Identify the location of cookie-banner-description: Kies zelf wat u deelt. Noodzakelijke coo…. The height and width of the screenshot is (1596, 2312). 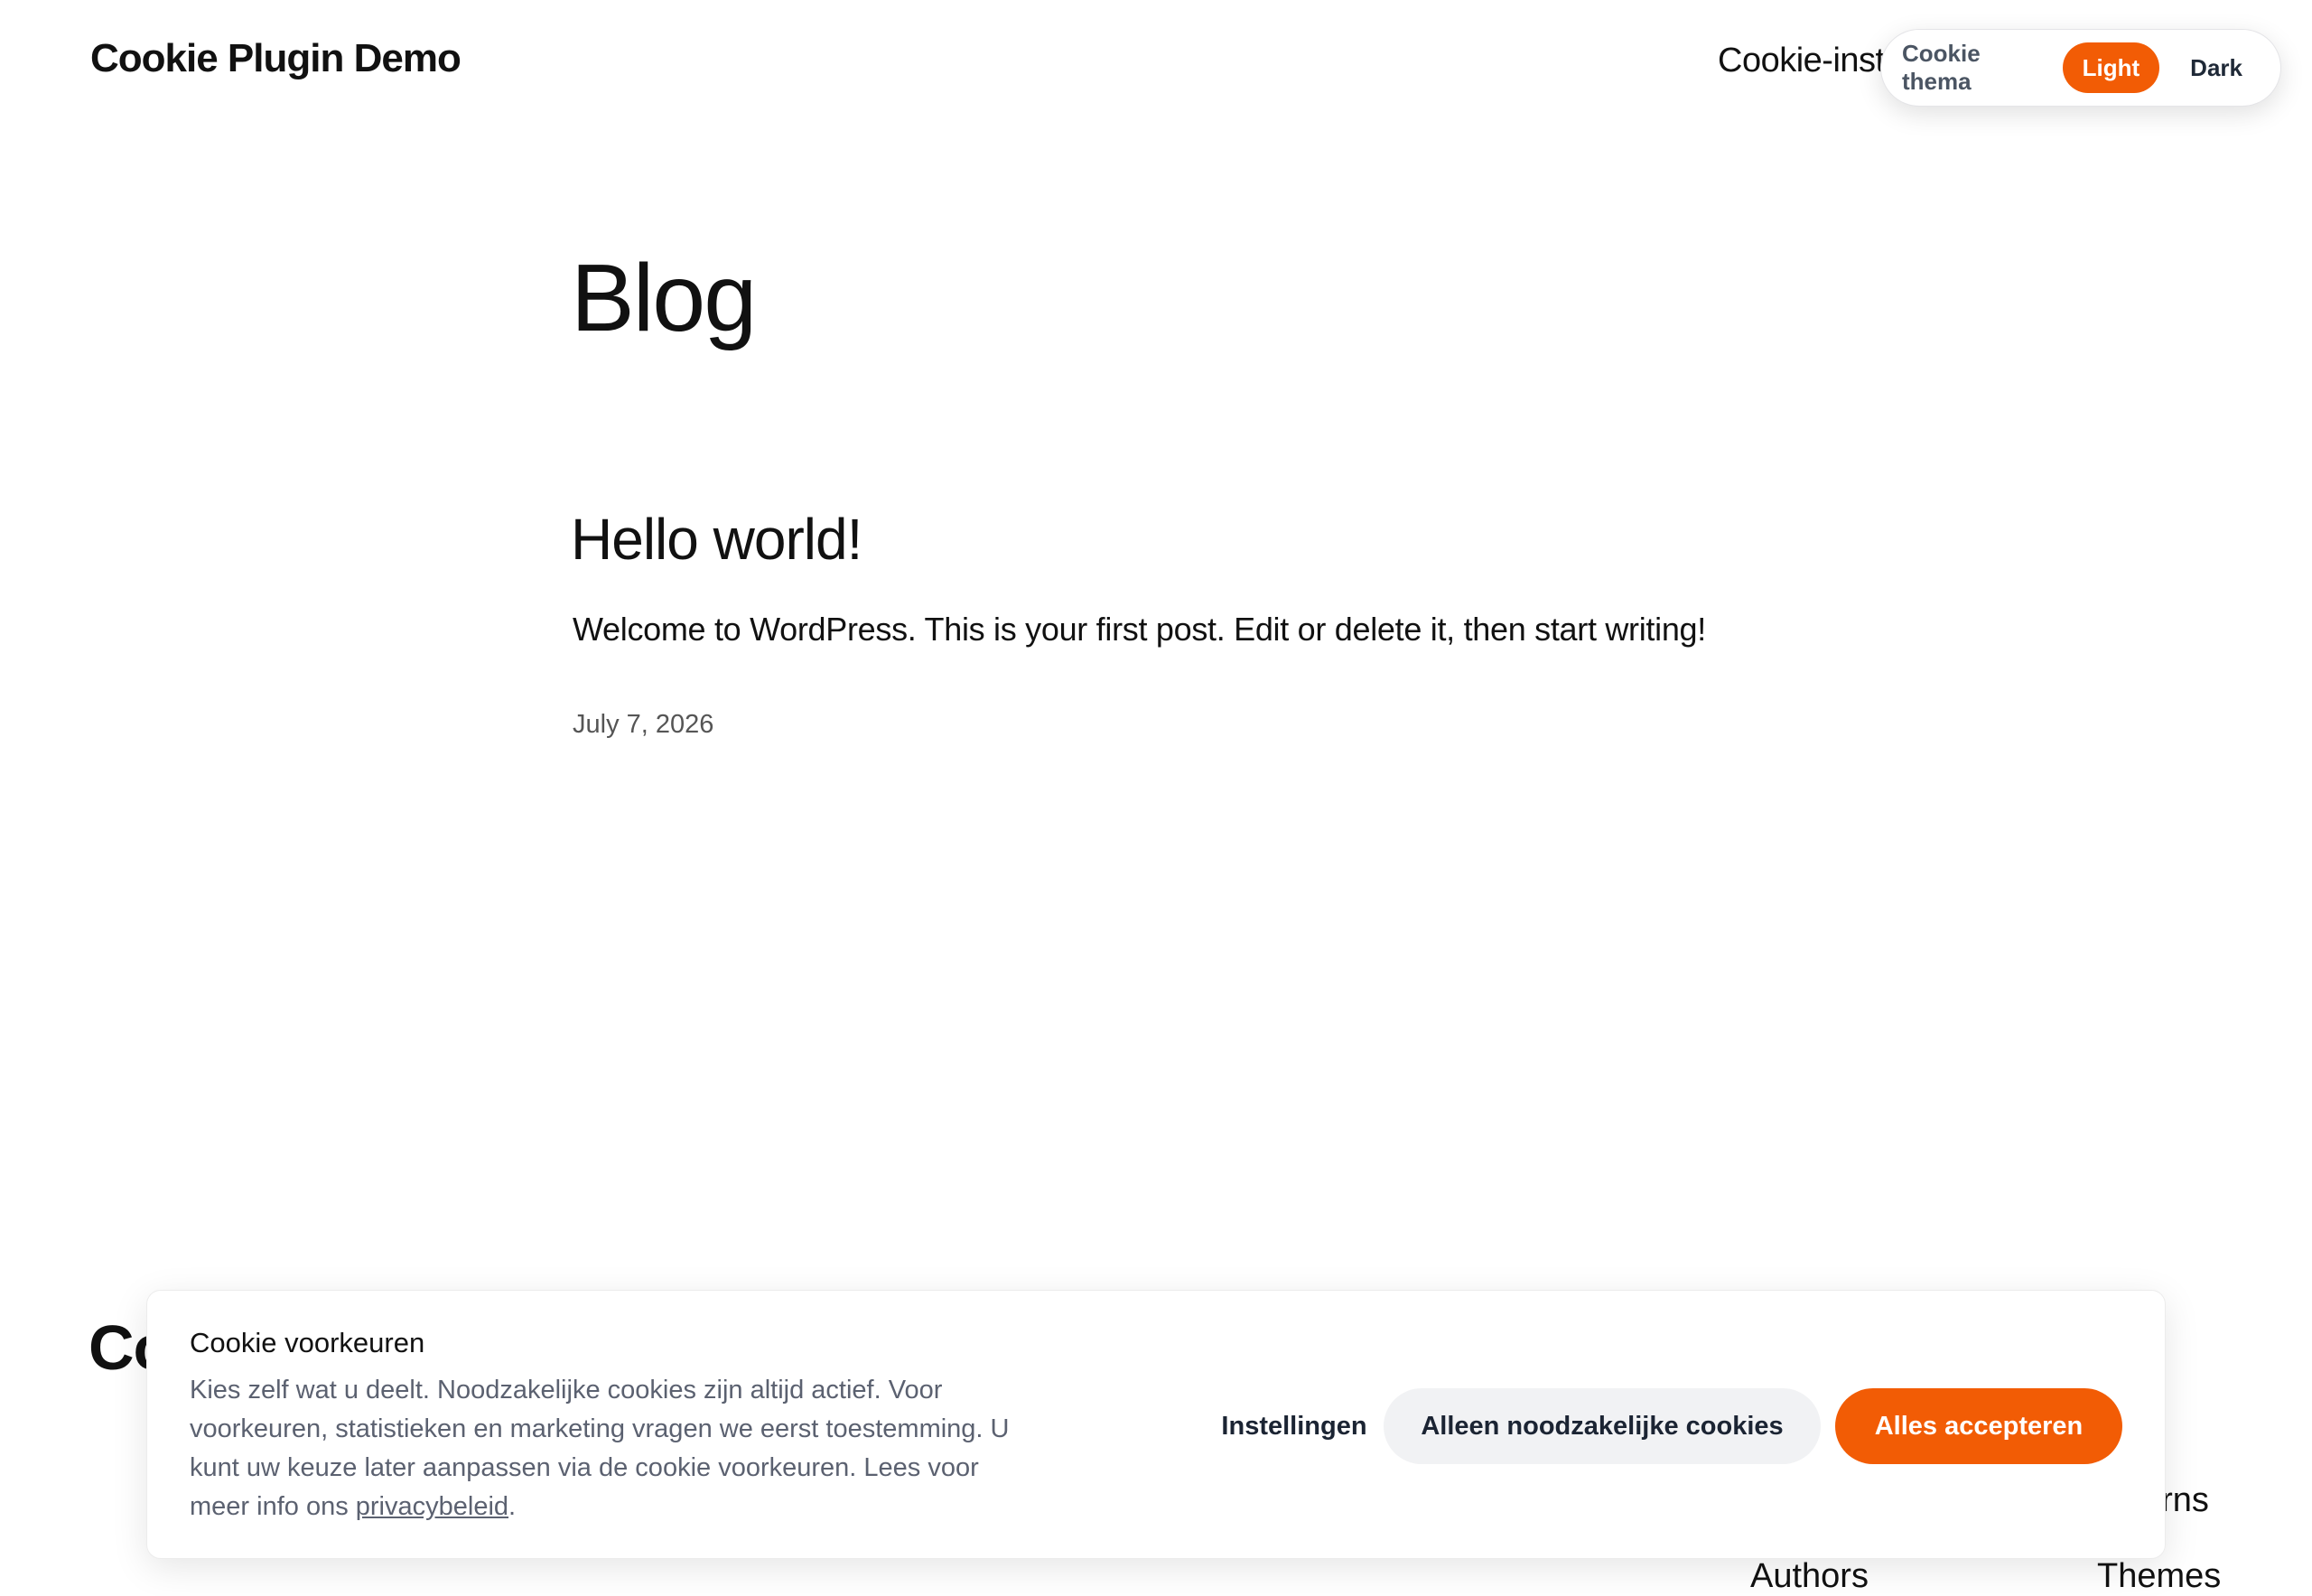
(610, 1448).